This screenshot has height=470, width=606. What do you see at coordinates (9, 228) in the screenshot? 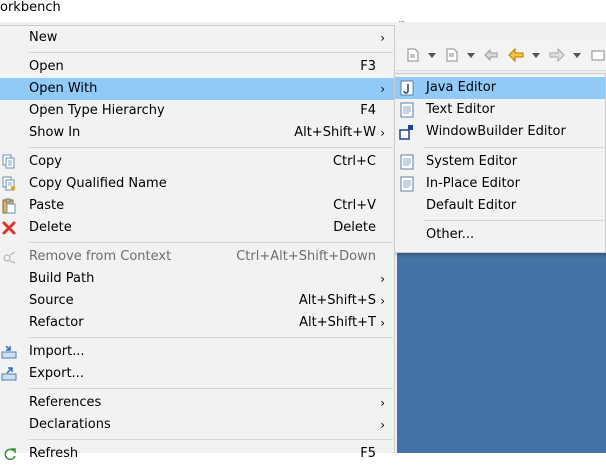
I see `delete-x-icon` at bounding box center [9, 228].